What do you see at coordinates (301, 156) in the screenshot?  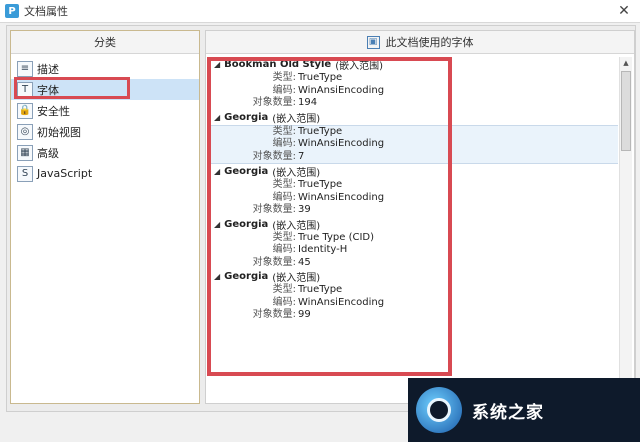 I see `font-count: 7` at bounding box center [301, 156].